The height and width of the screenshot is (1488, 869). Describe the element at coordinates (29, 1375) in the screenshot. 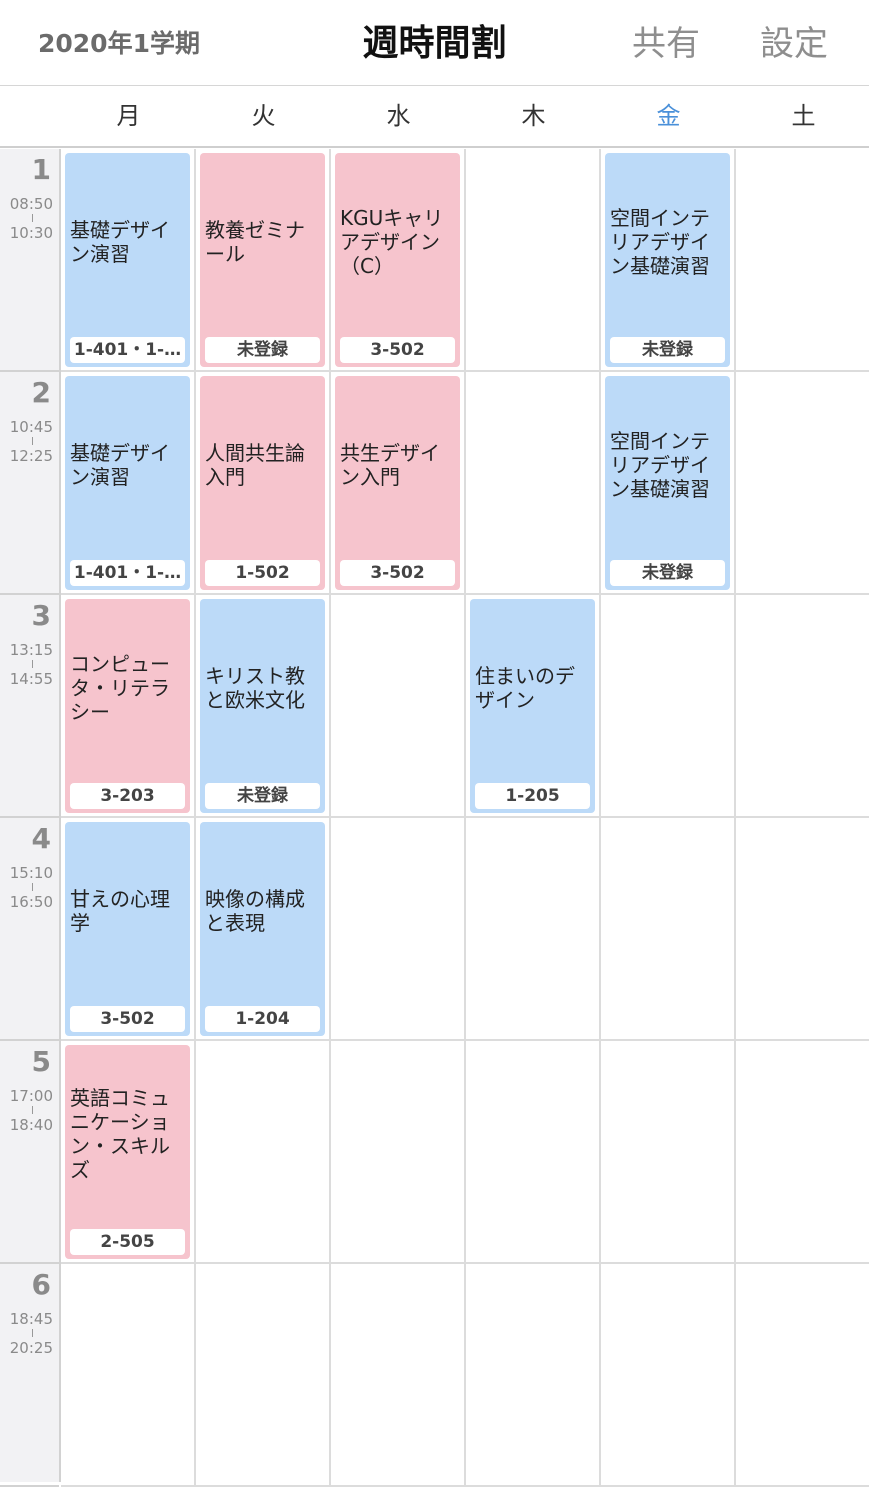

I see `period-label-6: 6 18:45 20:25` at that location.